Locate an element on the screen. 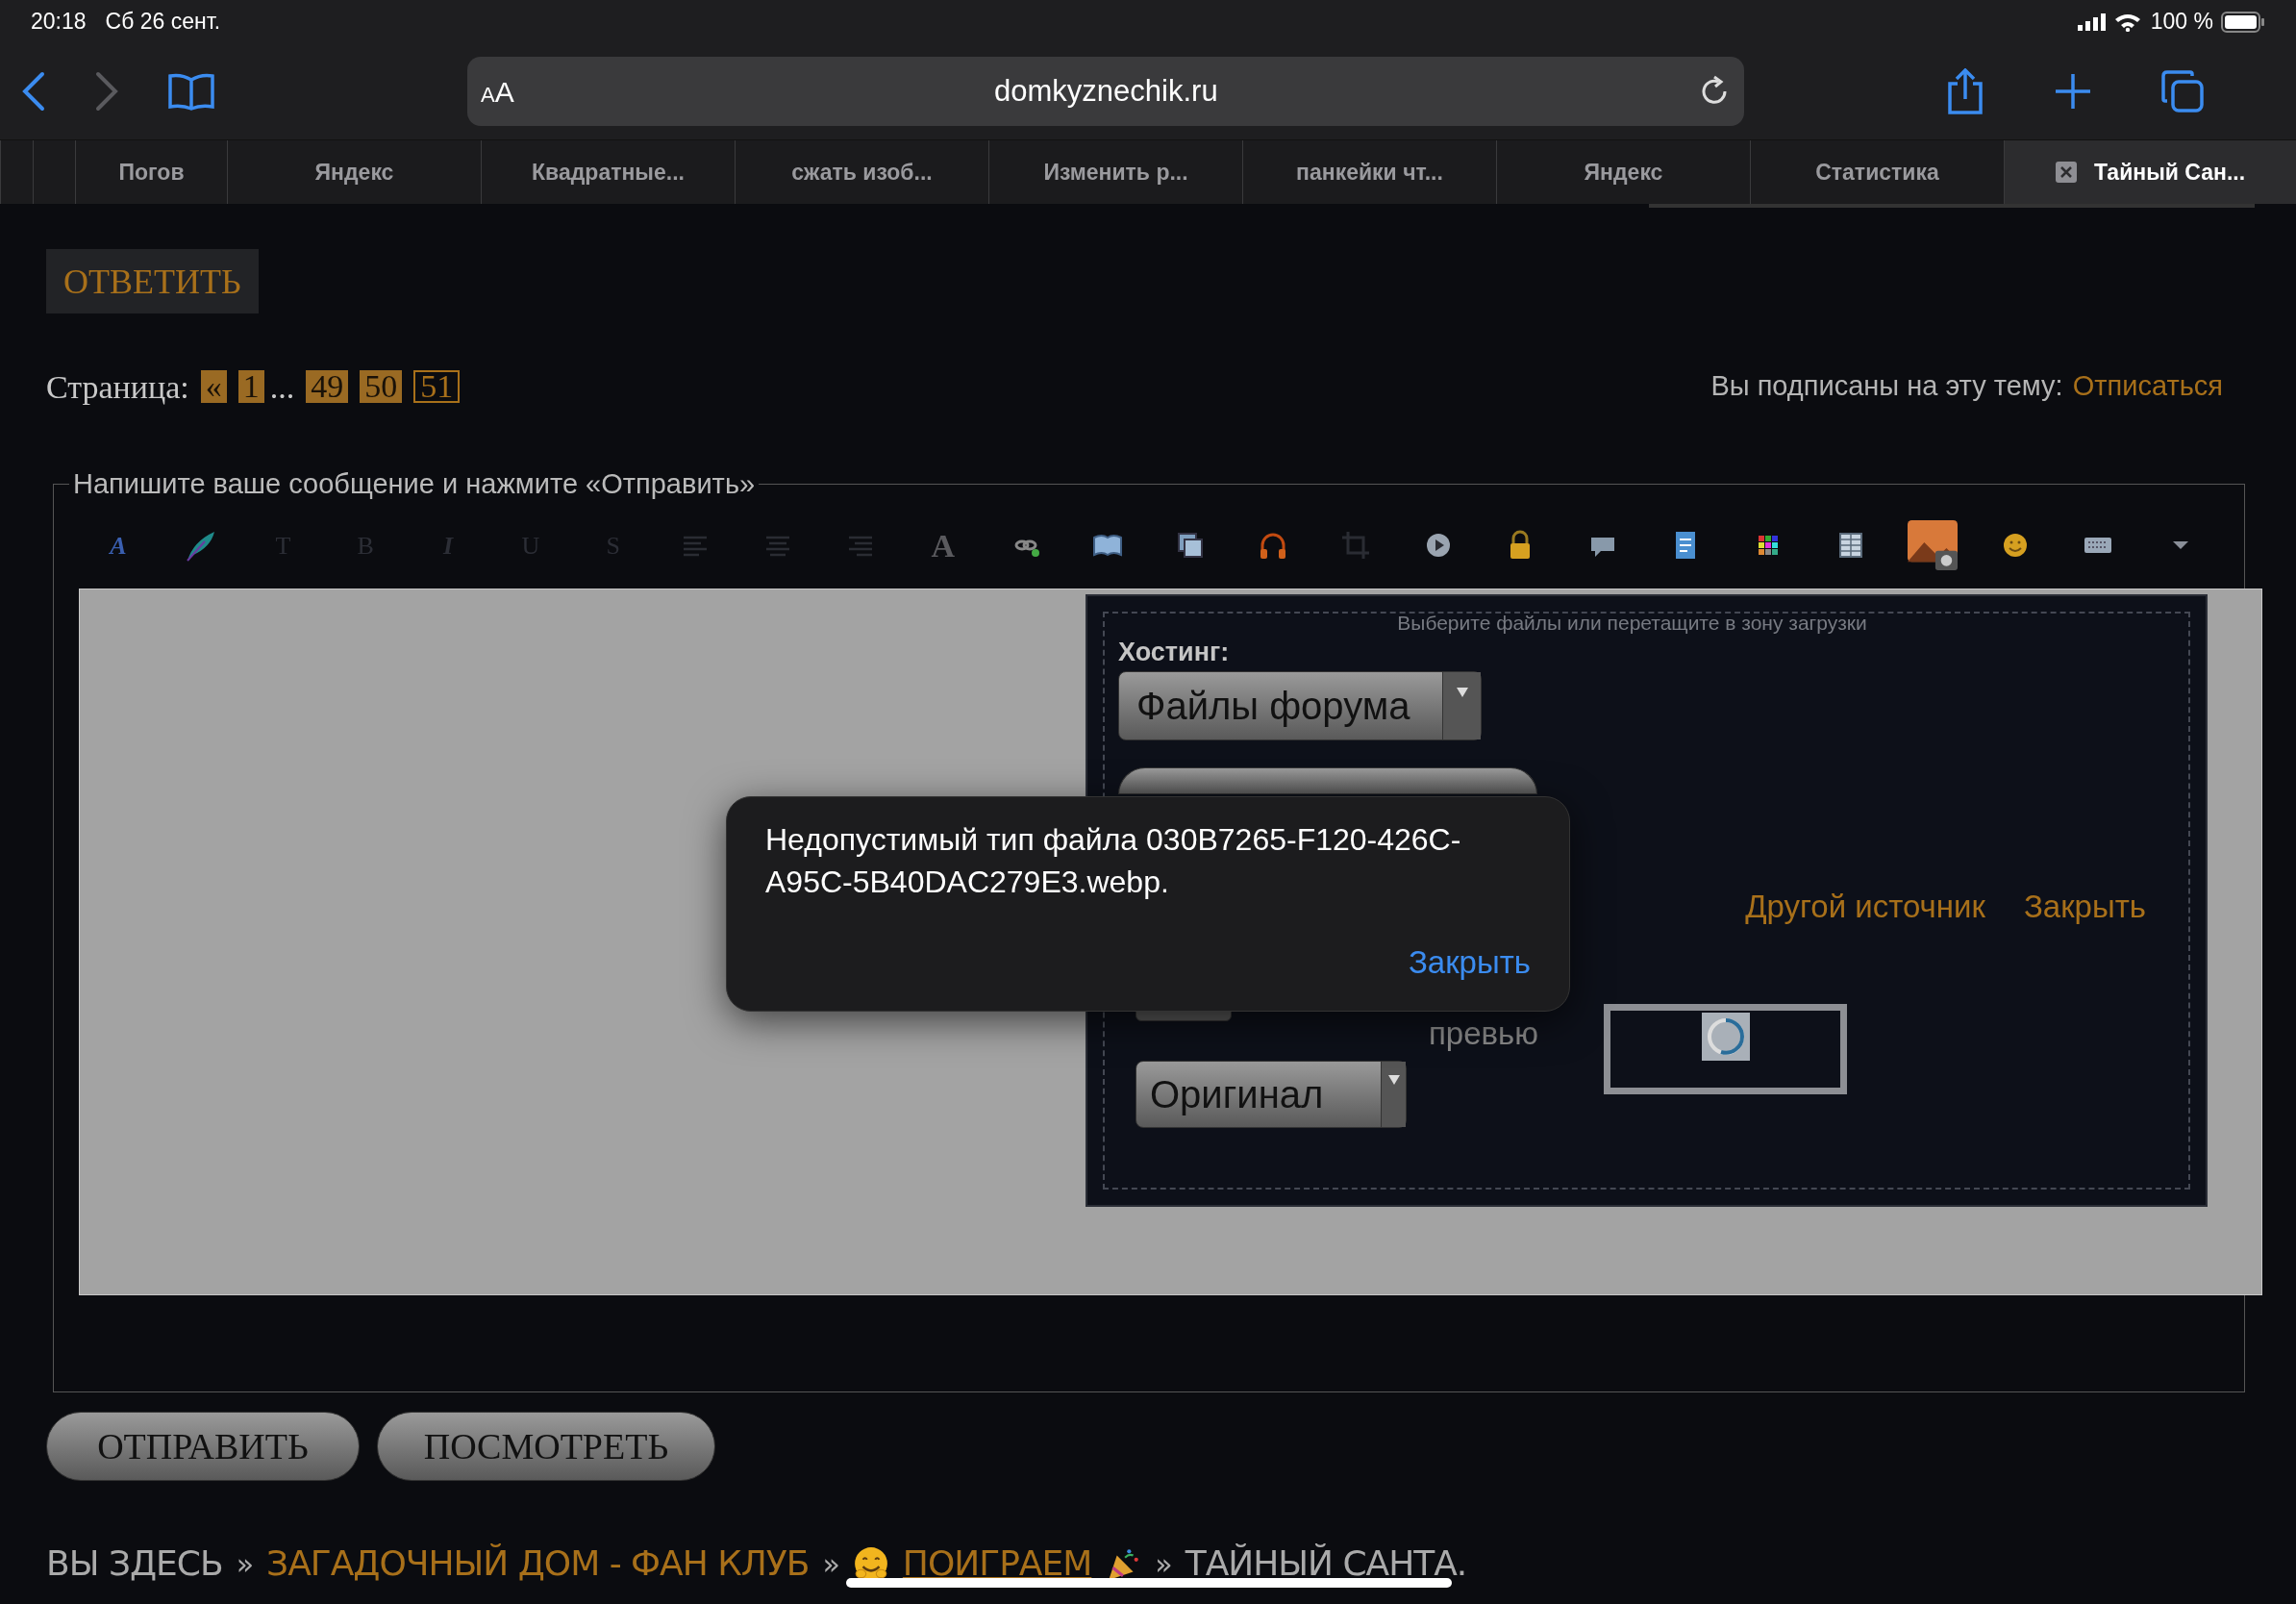  url-text: domkyznechik.ru is located at coordinates (1106, 91).